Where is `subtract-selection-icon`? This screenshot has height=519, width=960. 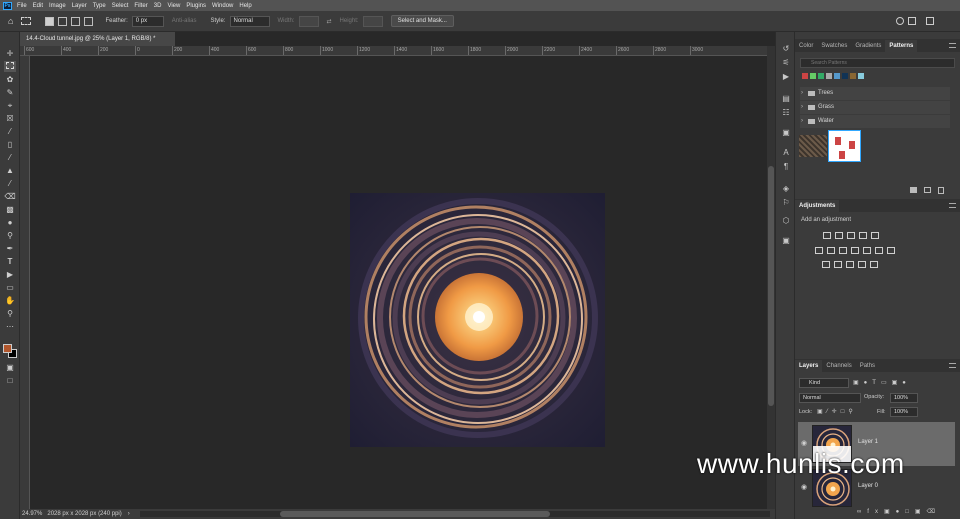 subtract-selection-icon is located at coordinates (76, 21).